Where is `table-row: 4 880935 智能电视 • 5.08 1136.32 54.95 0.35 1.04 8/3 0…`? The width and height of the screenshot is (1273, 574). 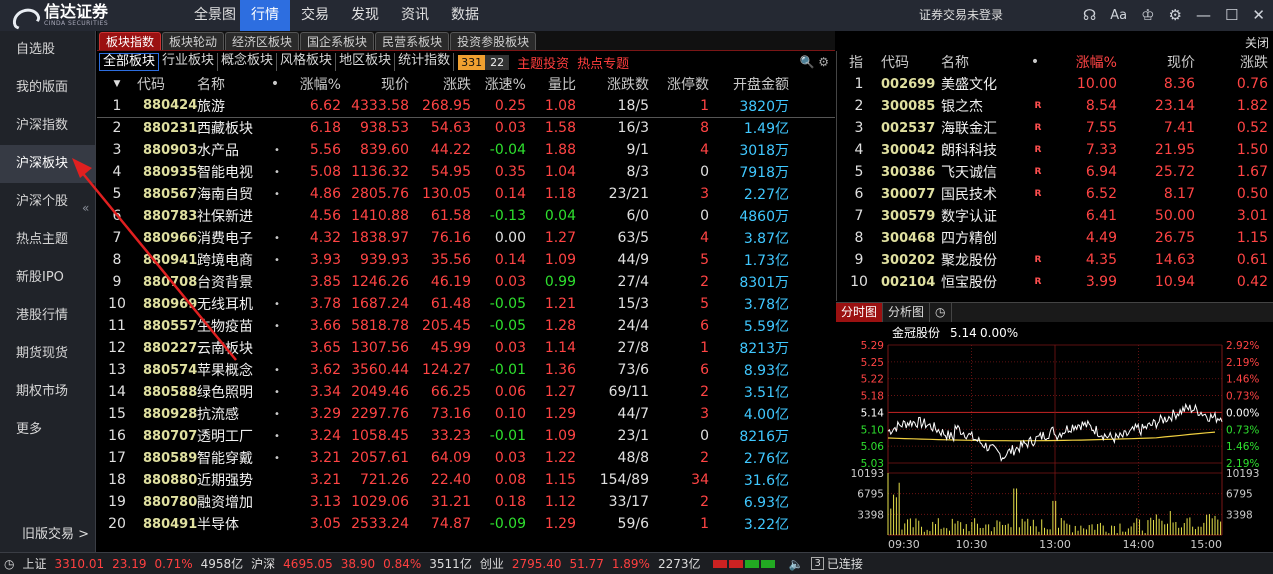
table-row: 4 880935 智能电视 • 5.08 1136.32 54.95 0.35 1.04 8/3 0… is located at coordinates (466, 172).